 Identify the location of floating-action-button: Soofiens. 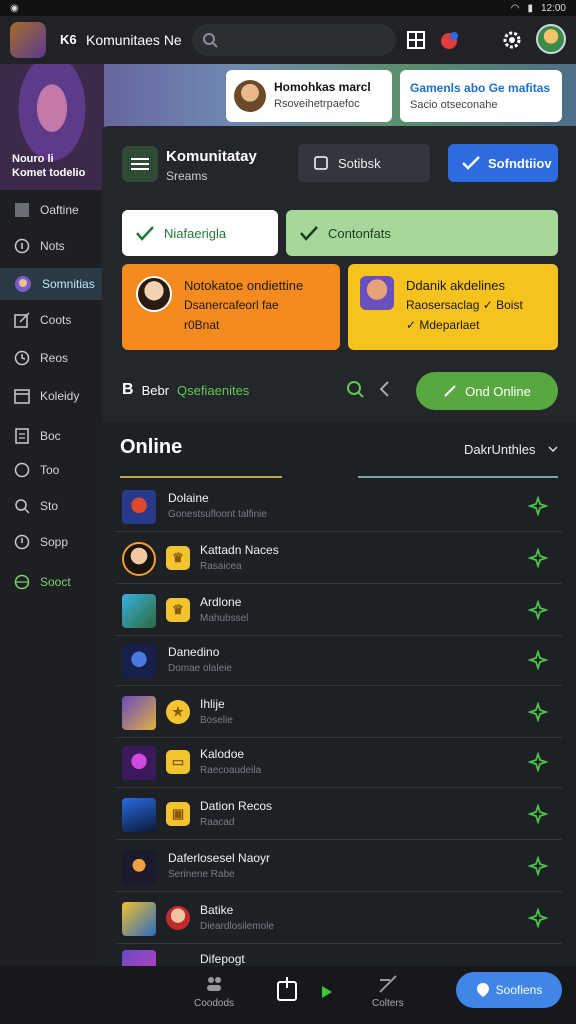
(509, 990).